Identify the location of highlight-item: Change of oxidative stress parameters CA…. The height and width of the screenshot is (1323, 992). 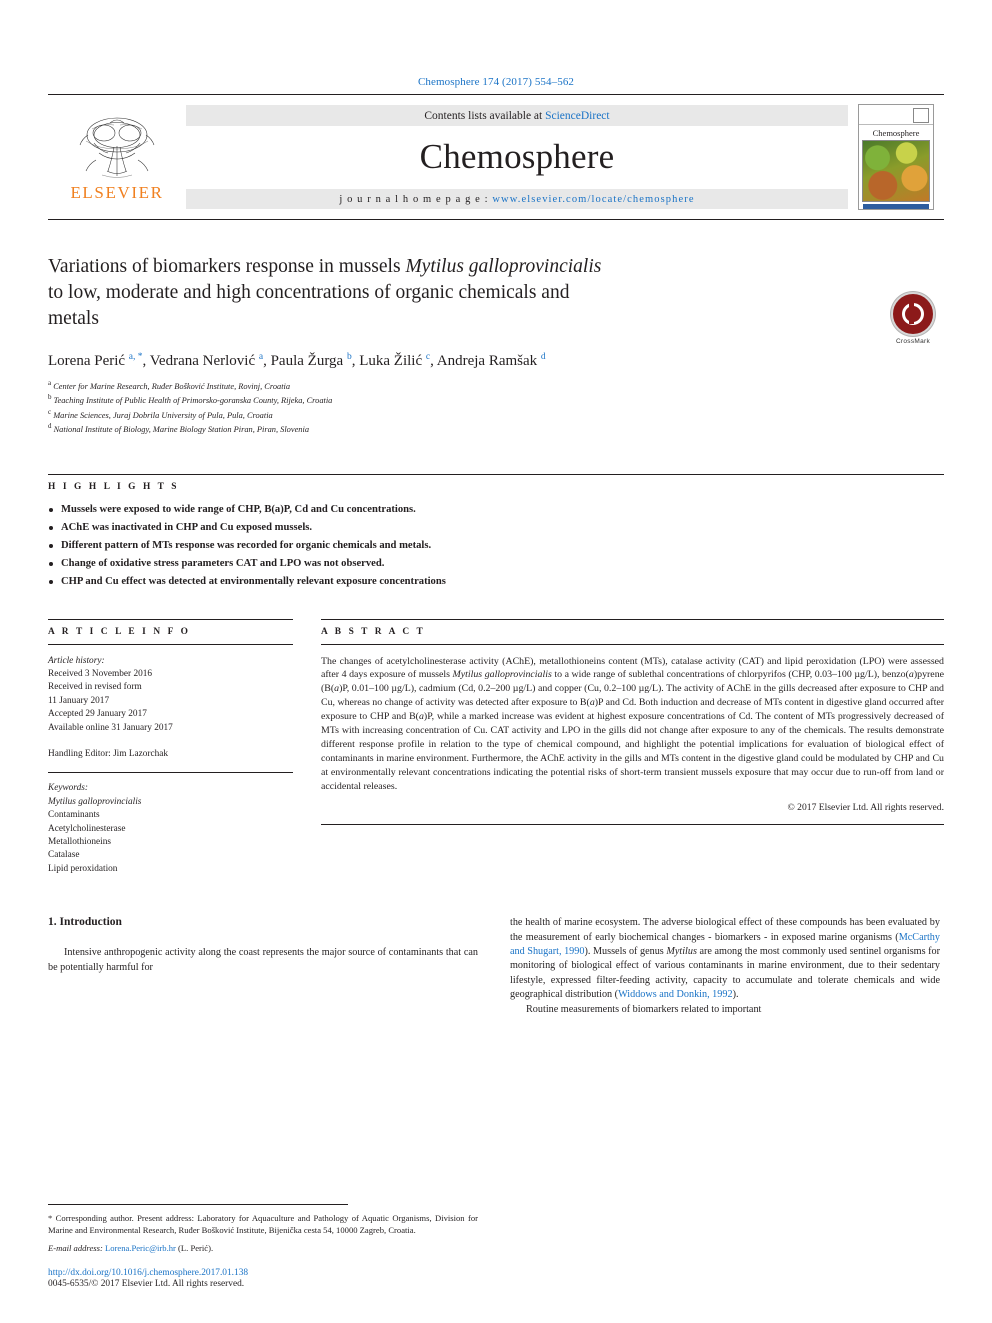
(496, 563).